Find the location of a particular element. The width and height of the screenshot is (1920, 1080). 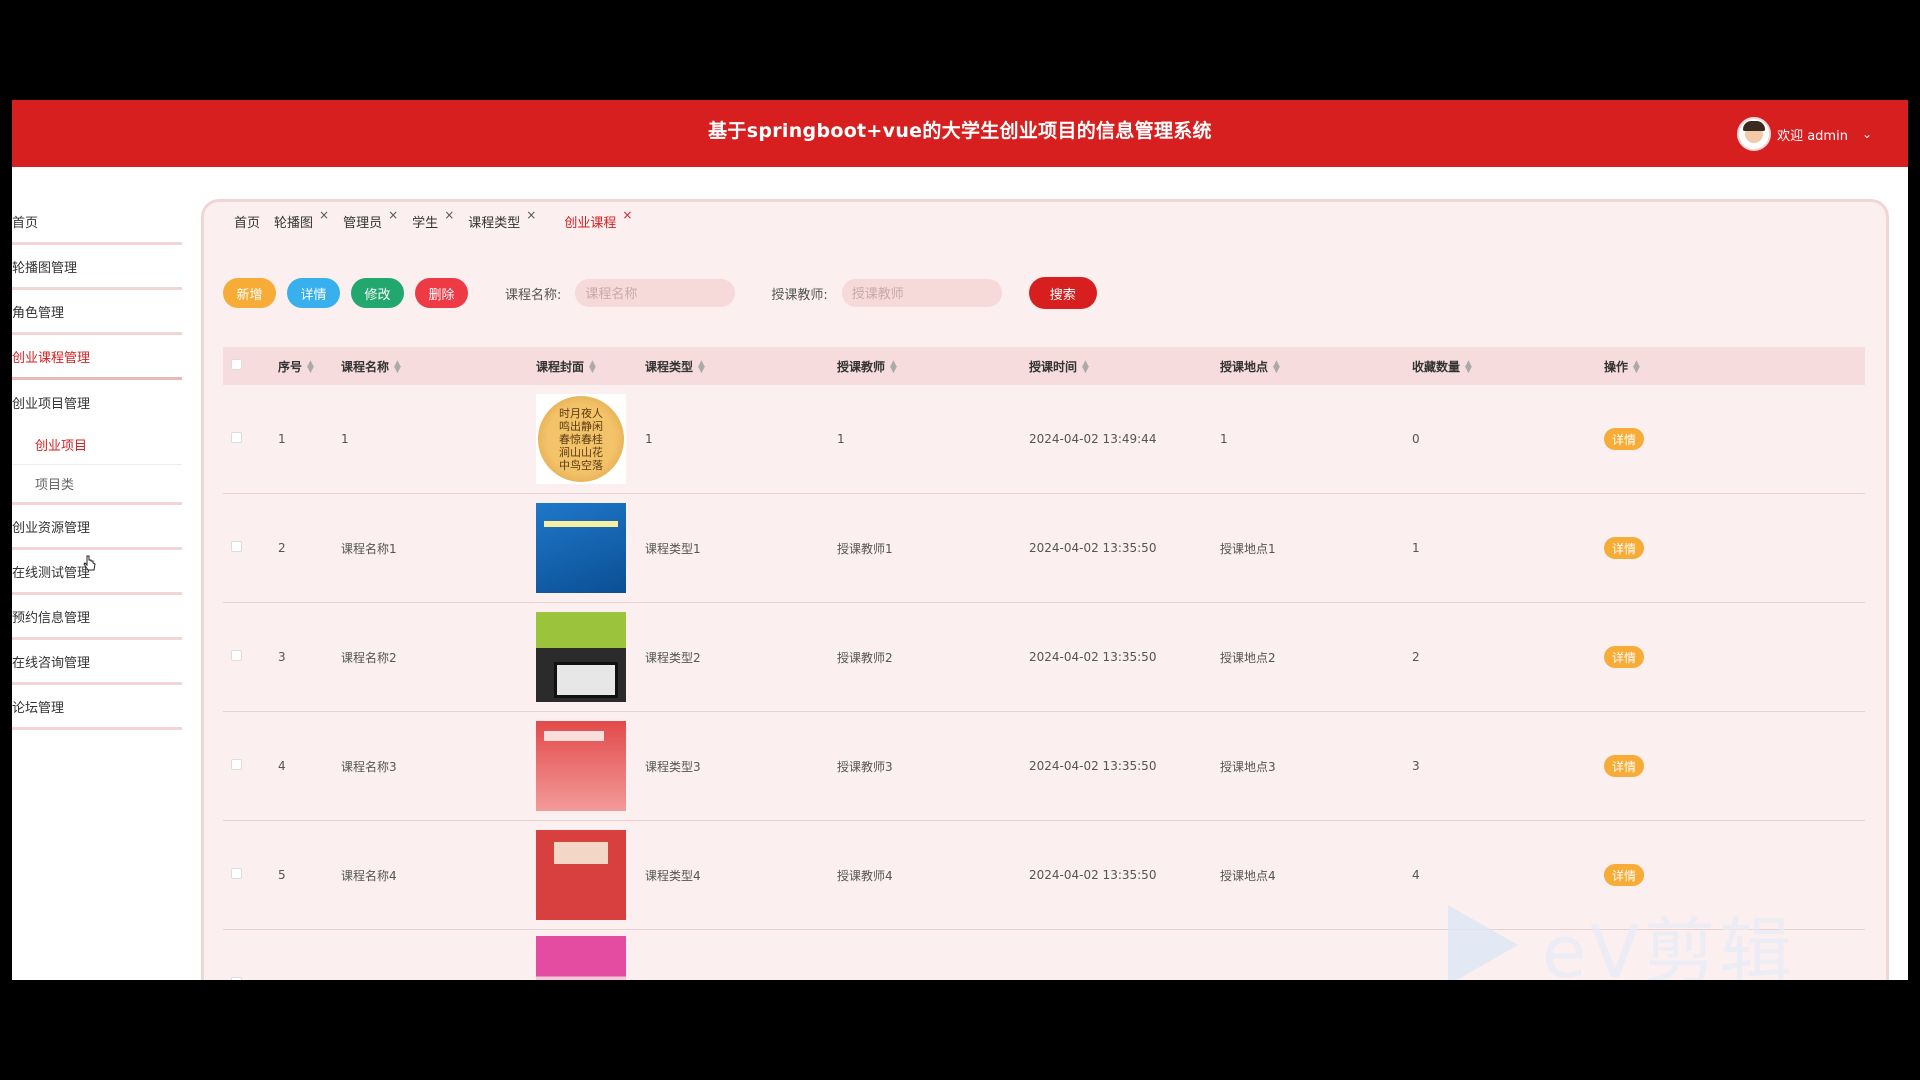

cell-name: 课程名称1 is located at coordinates (369, 548).